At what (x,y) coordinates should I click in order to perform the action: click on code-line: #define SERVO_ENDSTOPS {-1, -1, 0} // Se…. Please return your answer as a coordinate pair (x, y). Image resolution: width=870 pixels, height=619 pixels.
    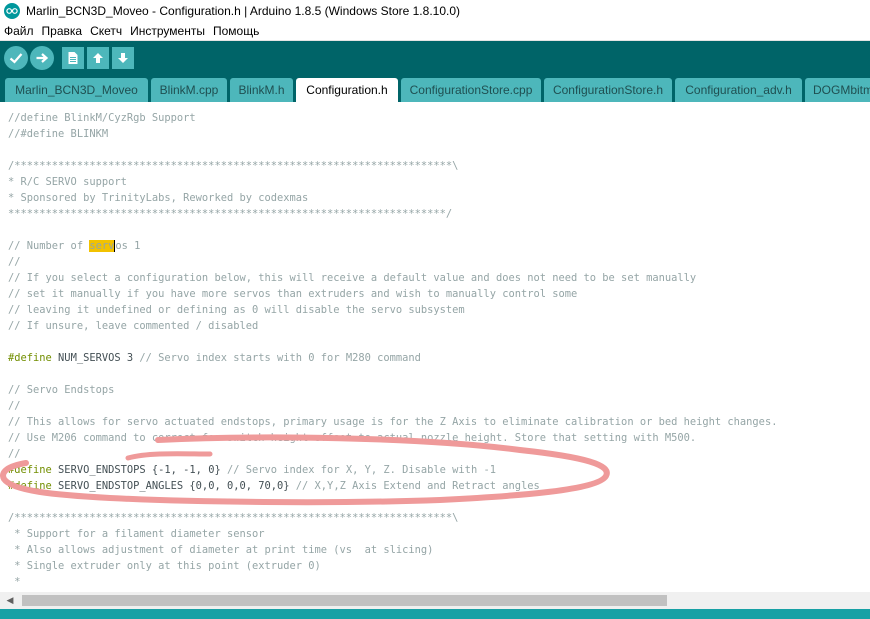
    Looking at the image, I should click on (252, 470).